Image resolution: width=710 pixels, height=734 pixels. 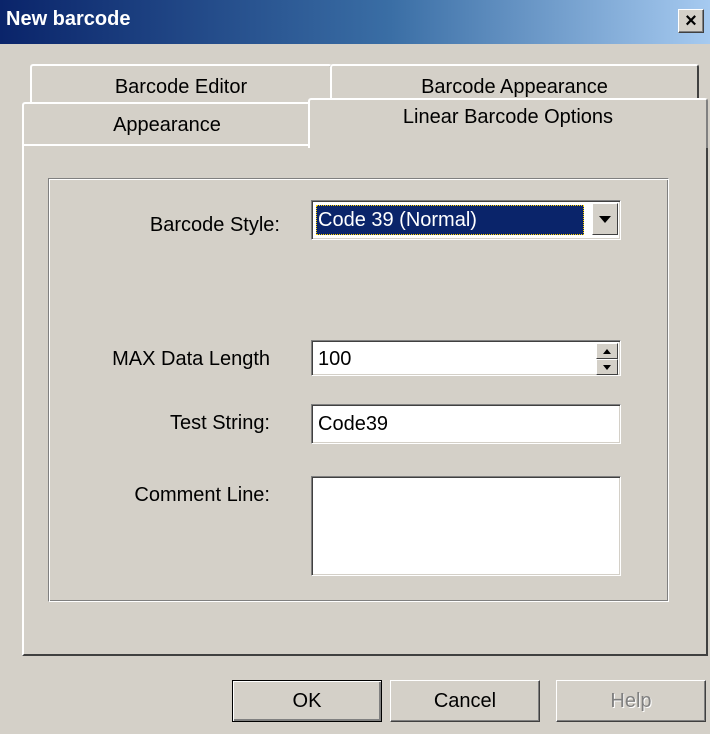 I want to click on arrow-up-icon, so click(x=607, y=351).